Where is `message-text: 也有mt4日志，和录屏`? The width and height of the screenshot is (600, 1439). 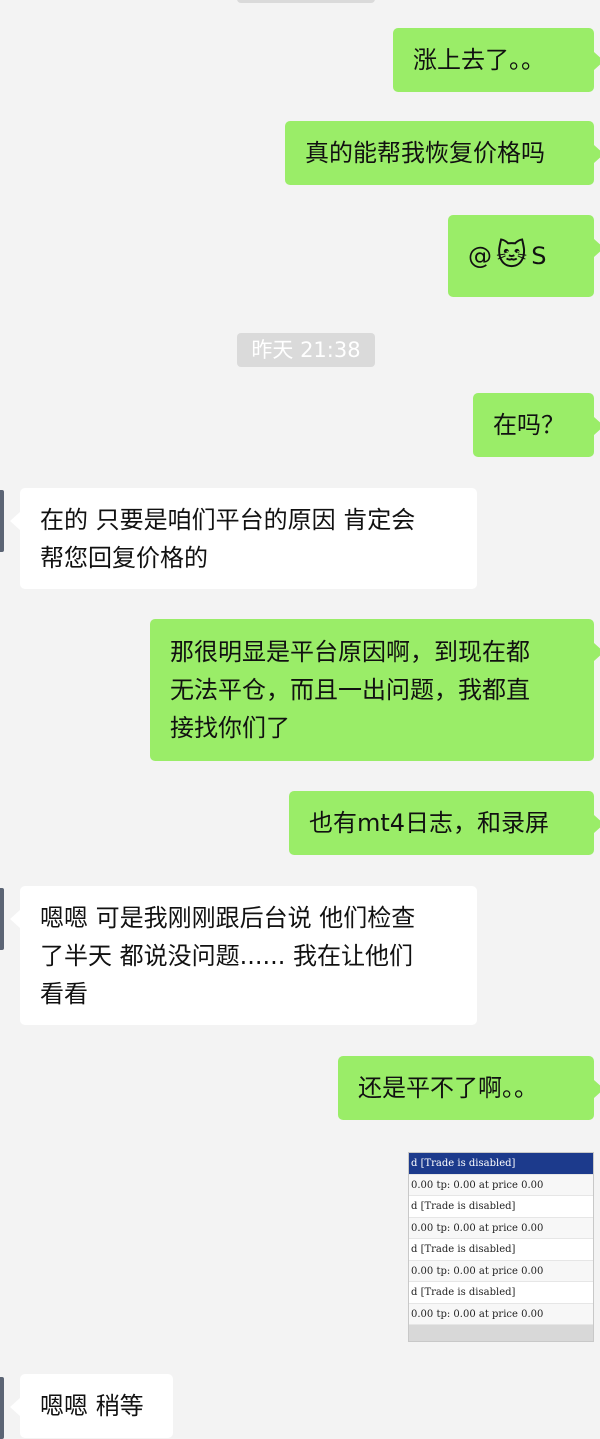 message-text: 也有mt4日志，和录屏 is located at coordinates (429, 823).